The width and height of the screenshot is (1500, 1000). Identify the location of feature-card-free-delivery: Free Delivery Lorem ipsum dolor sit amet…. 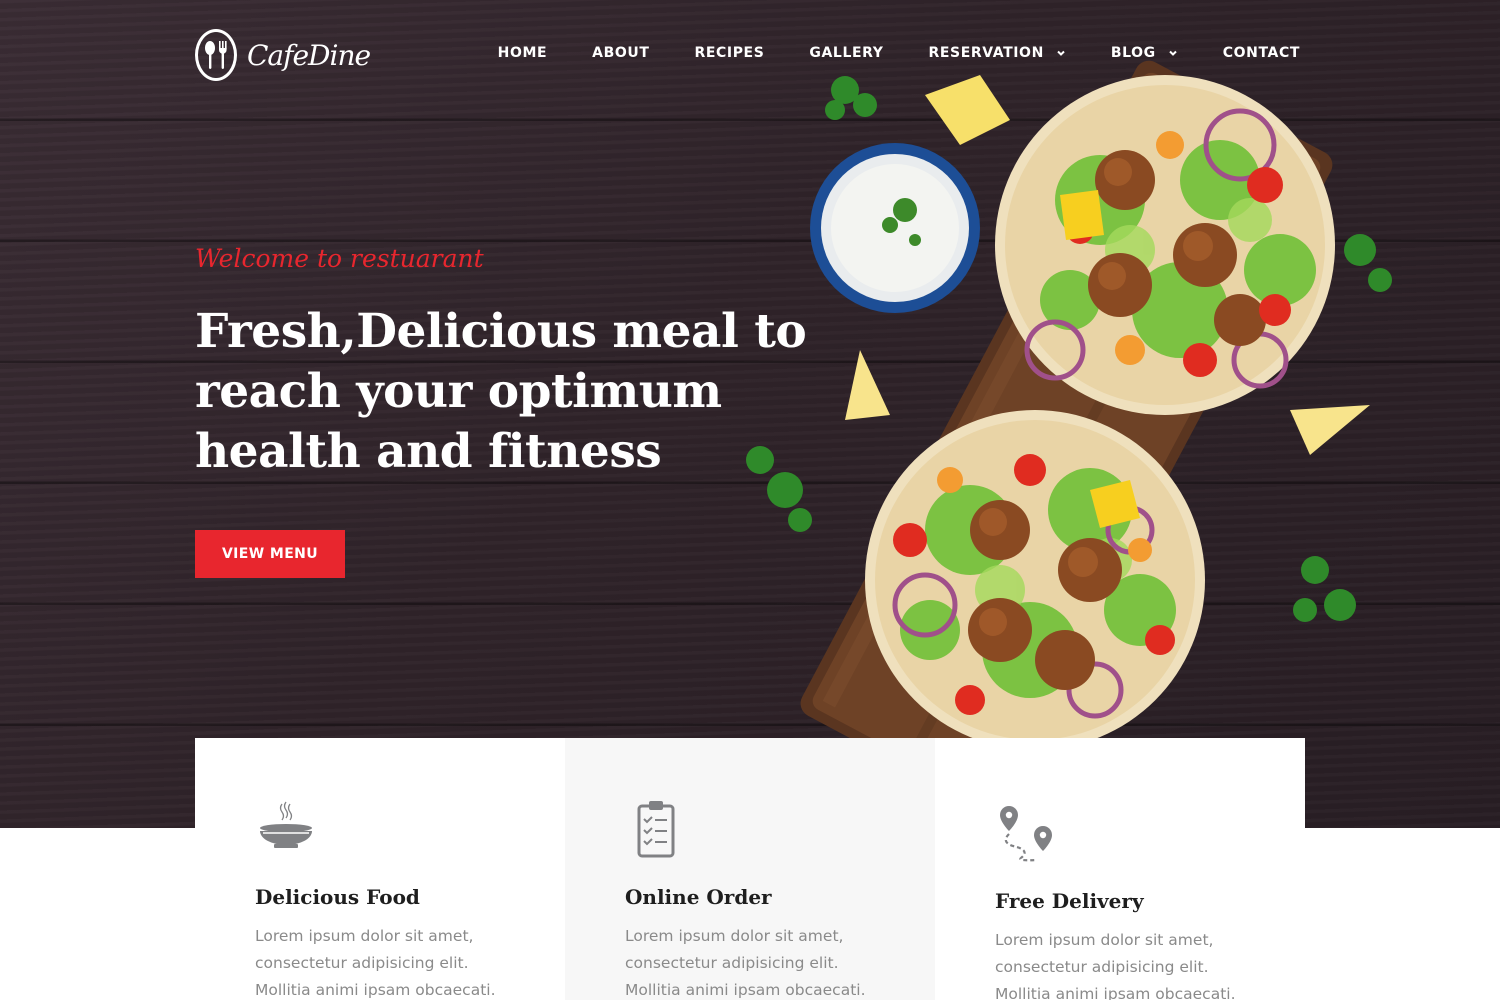
(1120, 869).